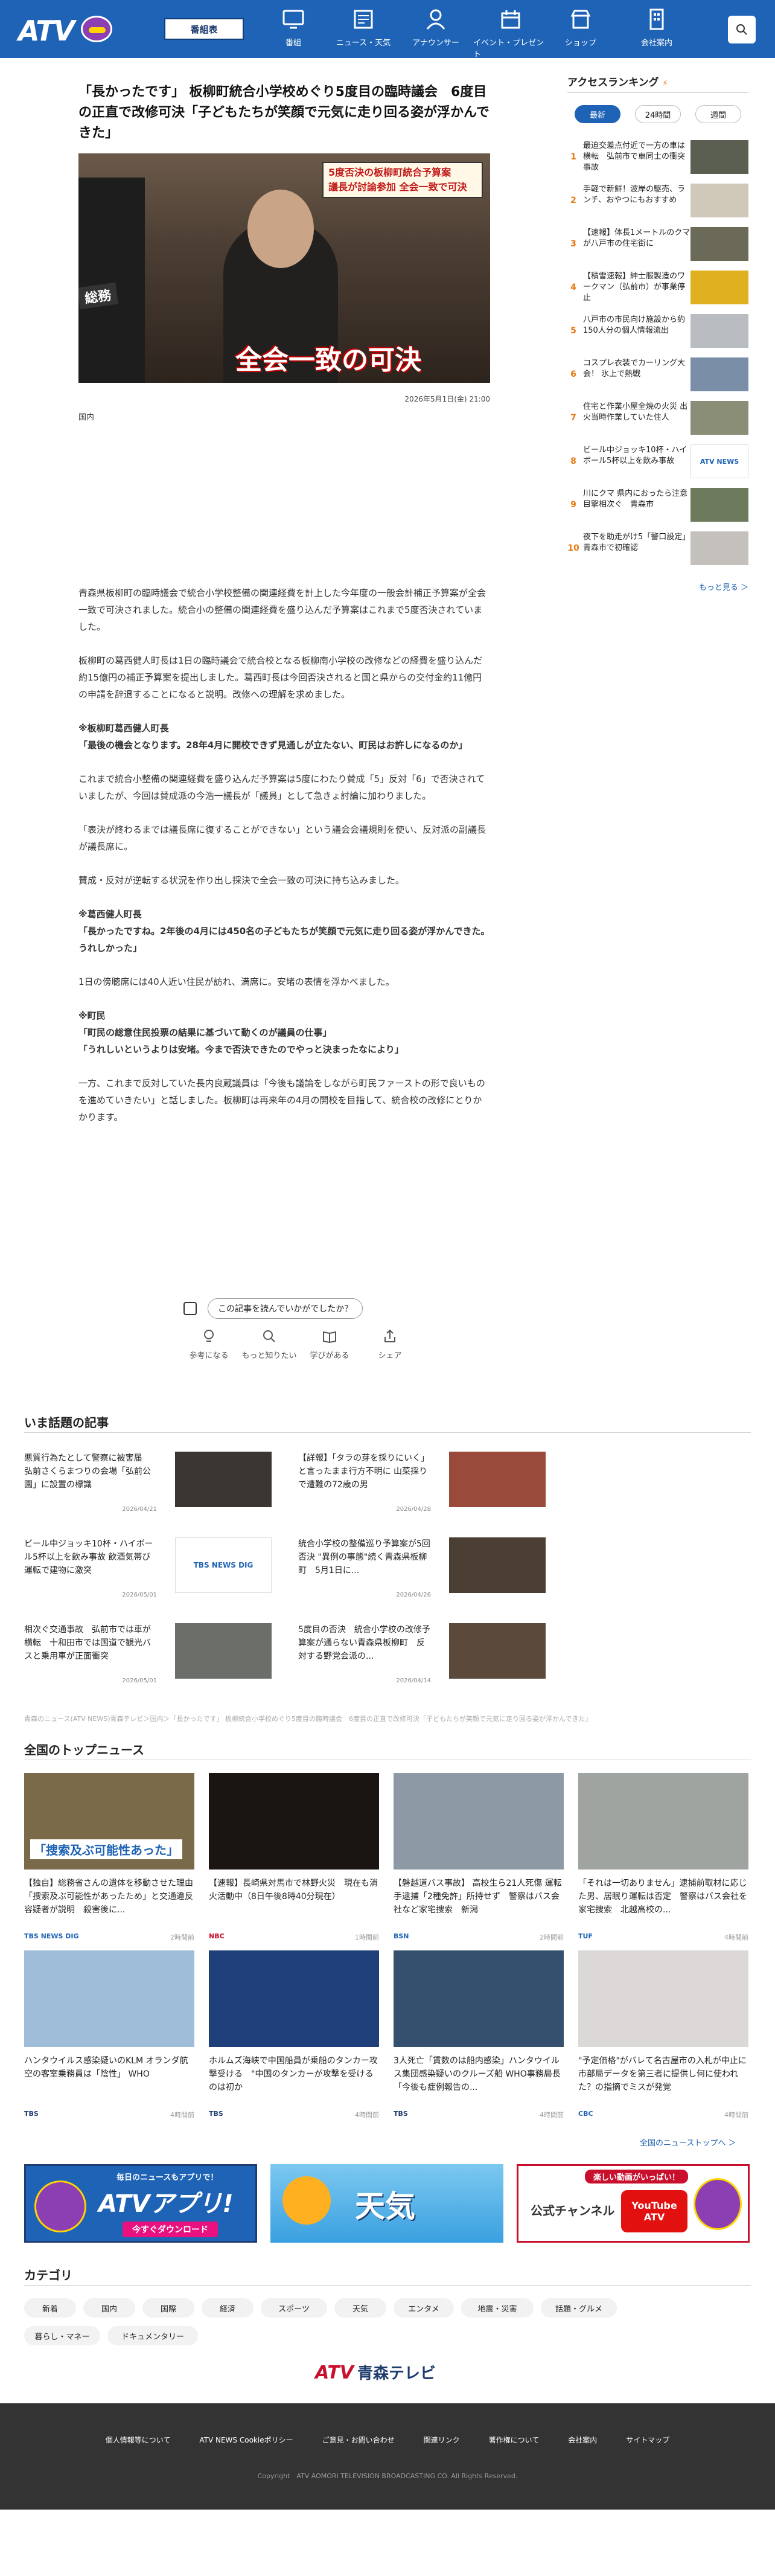 Image resolution: width=775 pixels, height=2576 pixels. I want to click on divider, so click(387, 2285).